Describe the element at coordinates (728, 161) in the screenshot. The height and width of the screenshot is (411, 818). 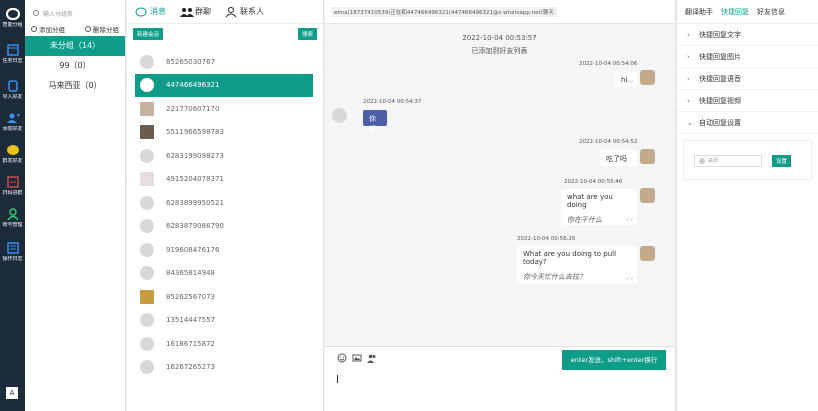
I see `auto-reply-toggle: 关闭` at that location.